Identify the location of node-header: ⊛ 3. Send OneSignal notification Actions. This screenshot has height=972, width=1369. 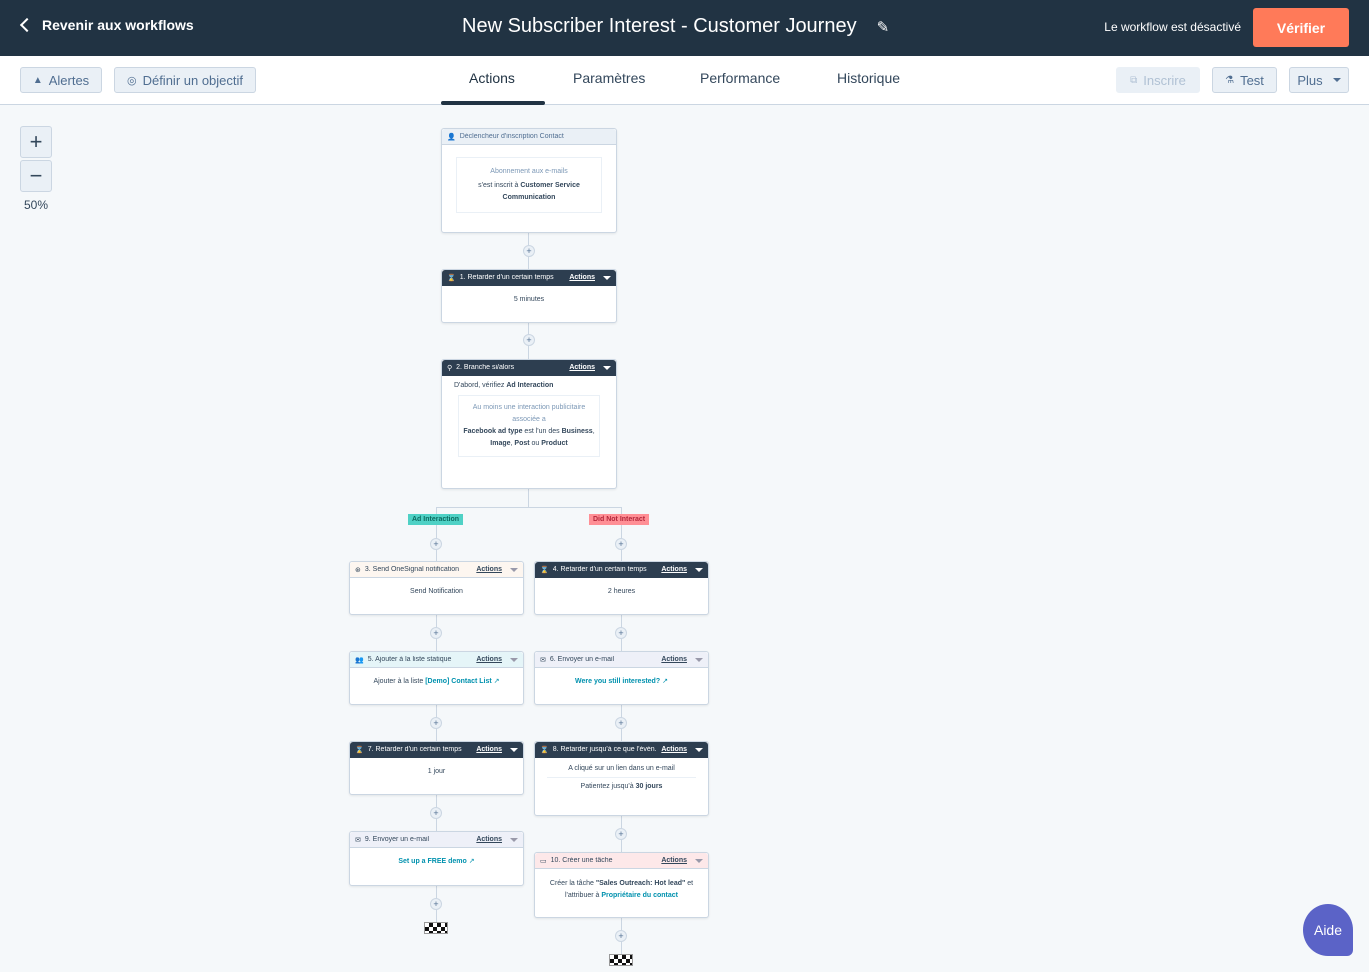
(436, 570).